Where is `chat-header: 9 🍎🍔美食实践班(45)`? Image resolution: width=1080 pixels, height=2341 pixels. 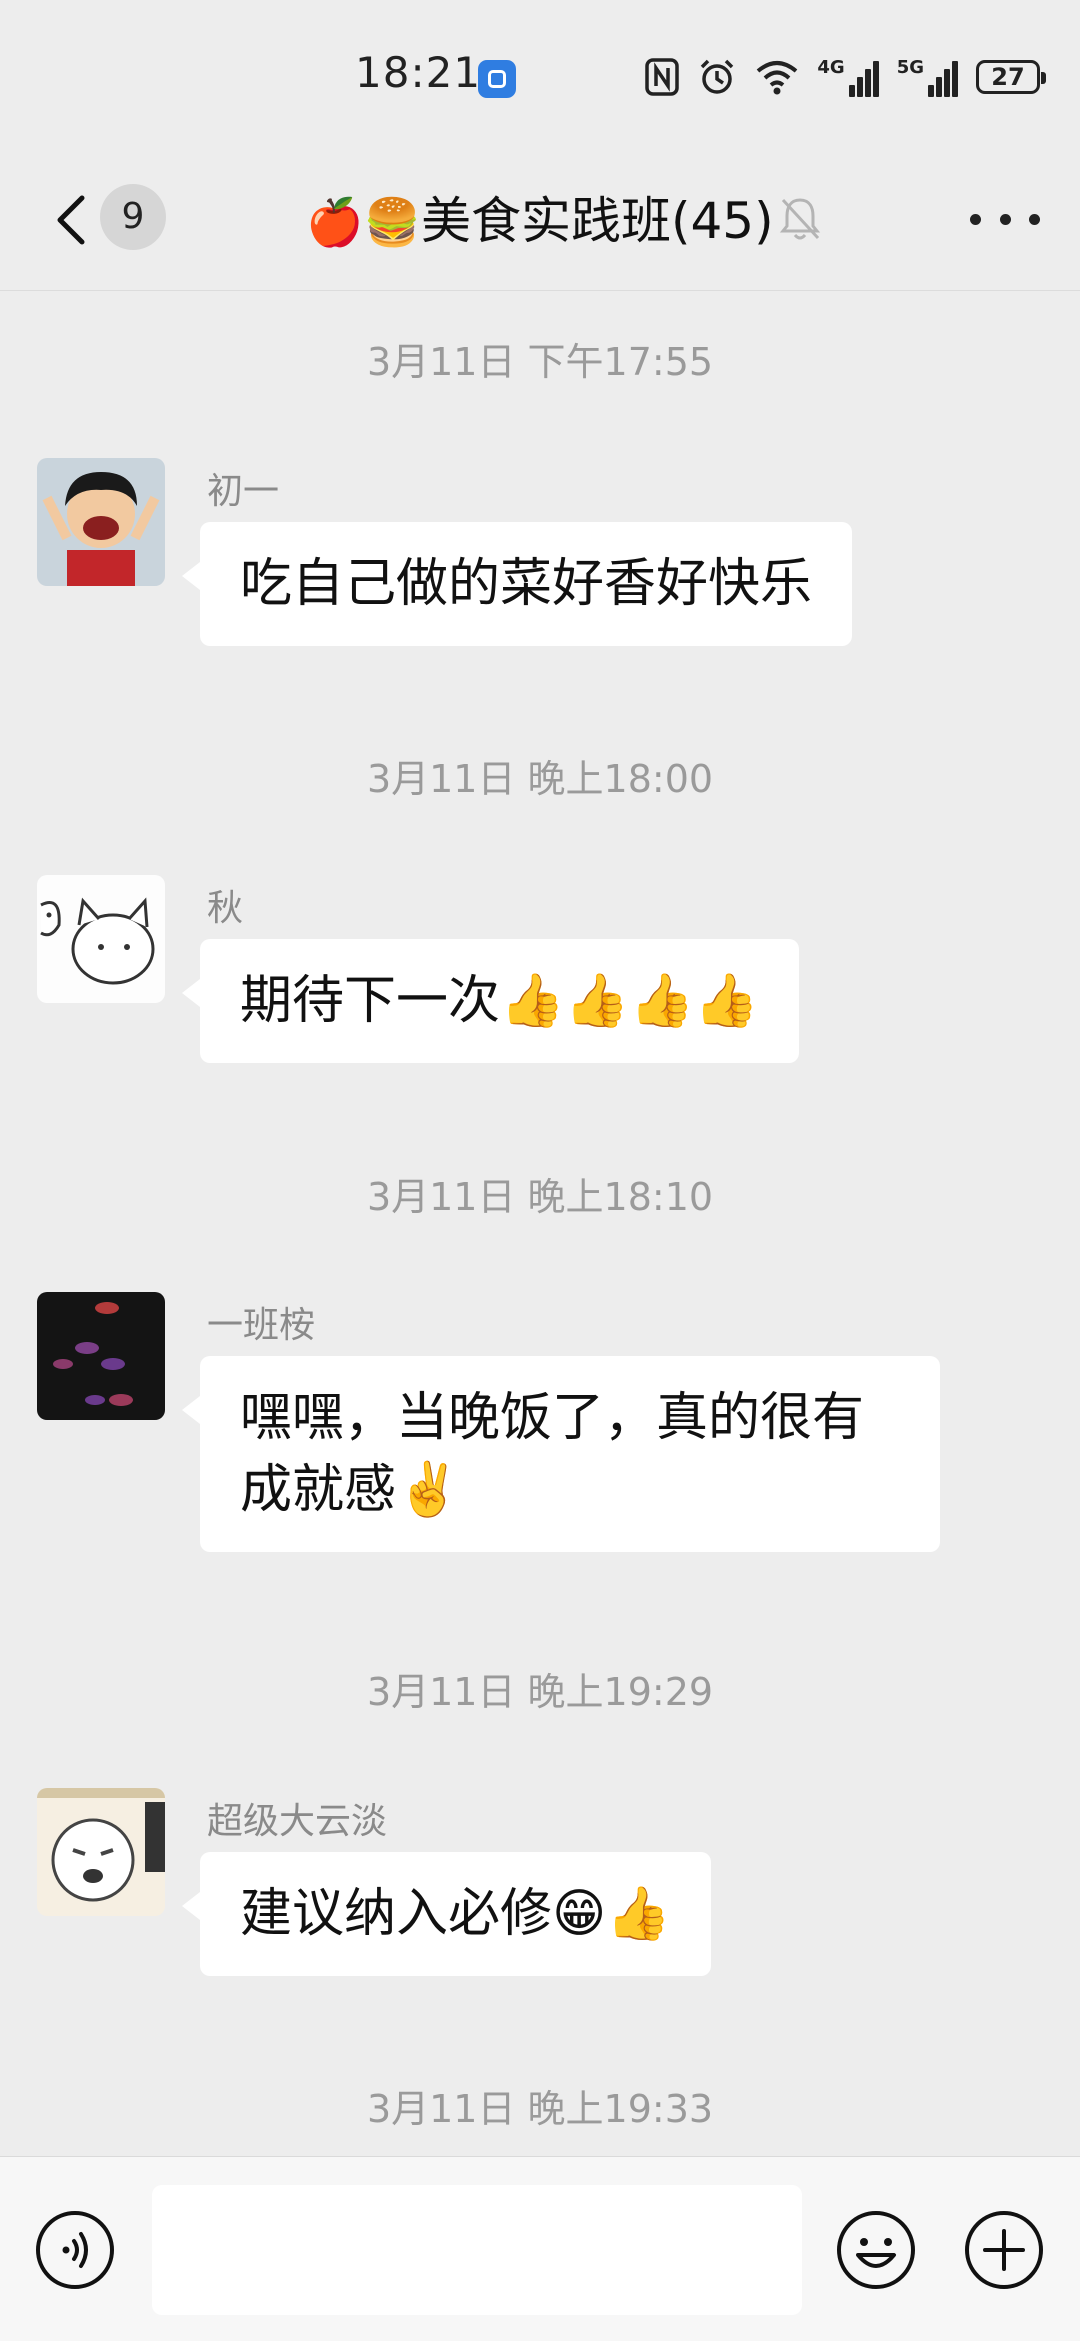 chat-header: 9 🍎🍔美食实践班(45) is located at coordinates (540, 220).